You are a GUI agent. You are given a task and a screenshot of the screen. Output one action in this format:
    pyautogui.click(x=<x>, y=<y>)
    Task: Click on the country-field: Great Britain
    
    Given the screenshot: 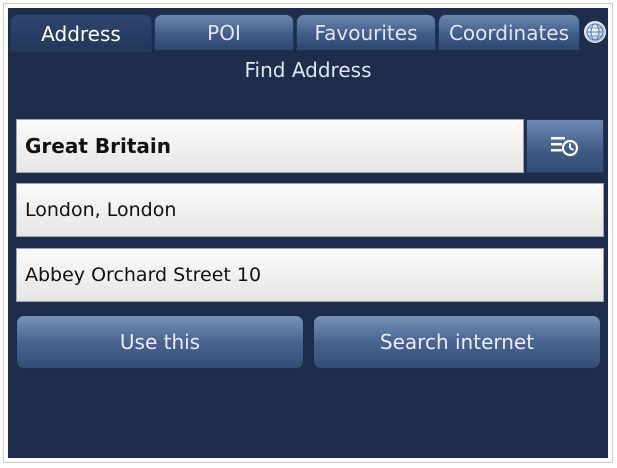 What is the action you would take?
    pyautogui.click(x=270, y=146)
    